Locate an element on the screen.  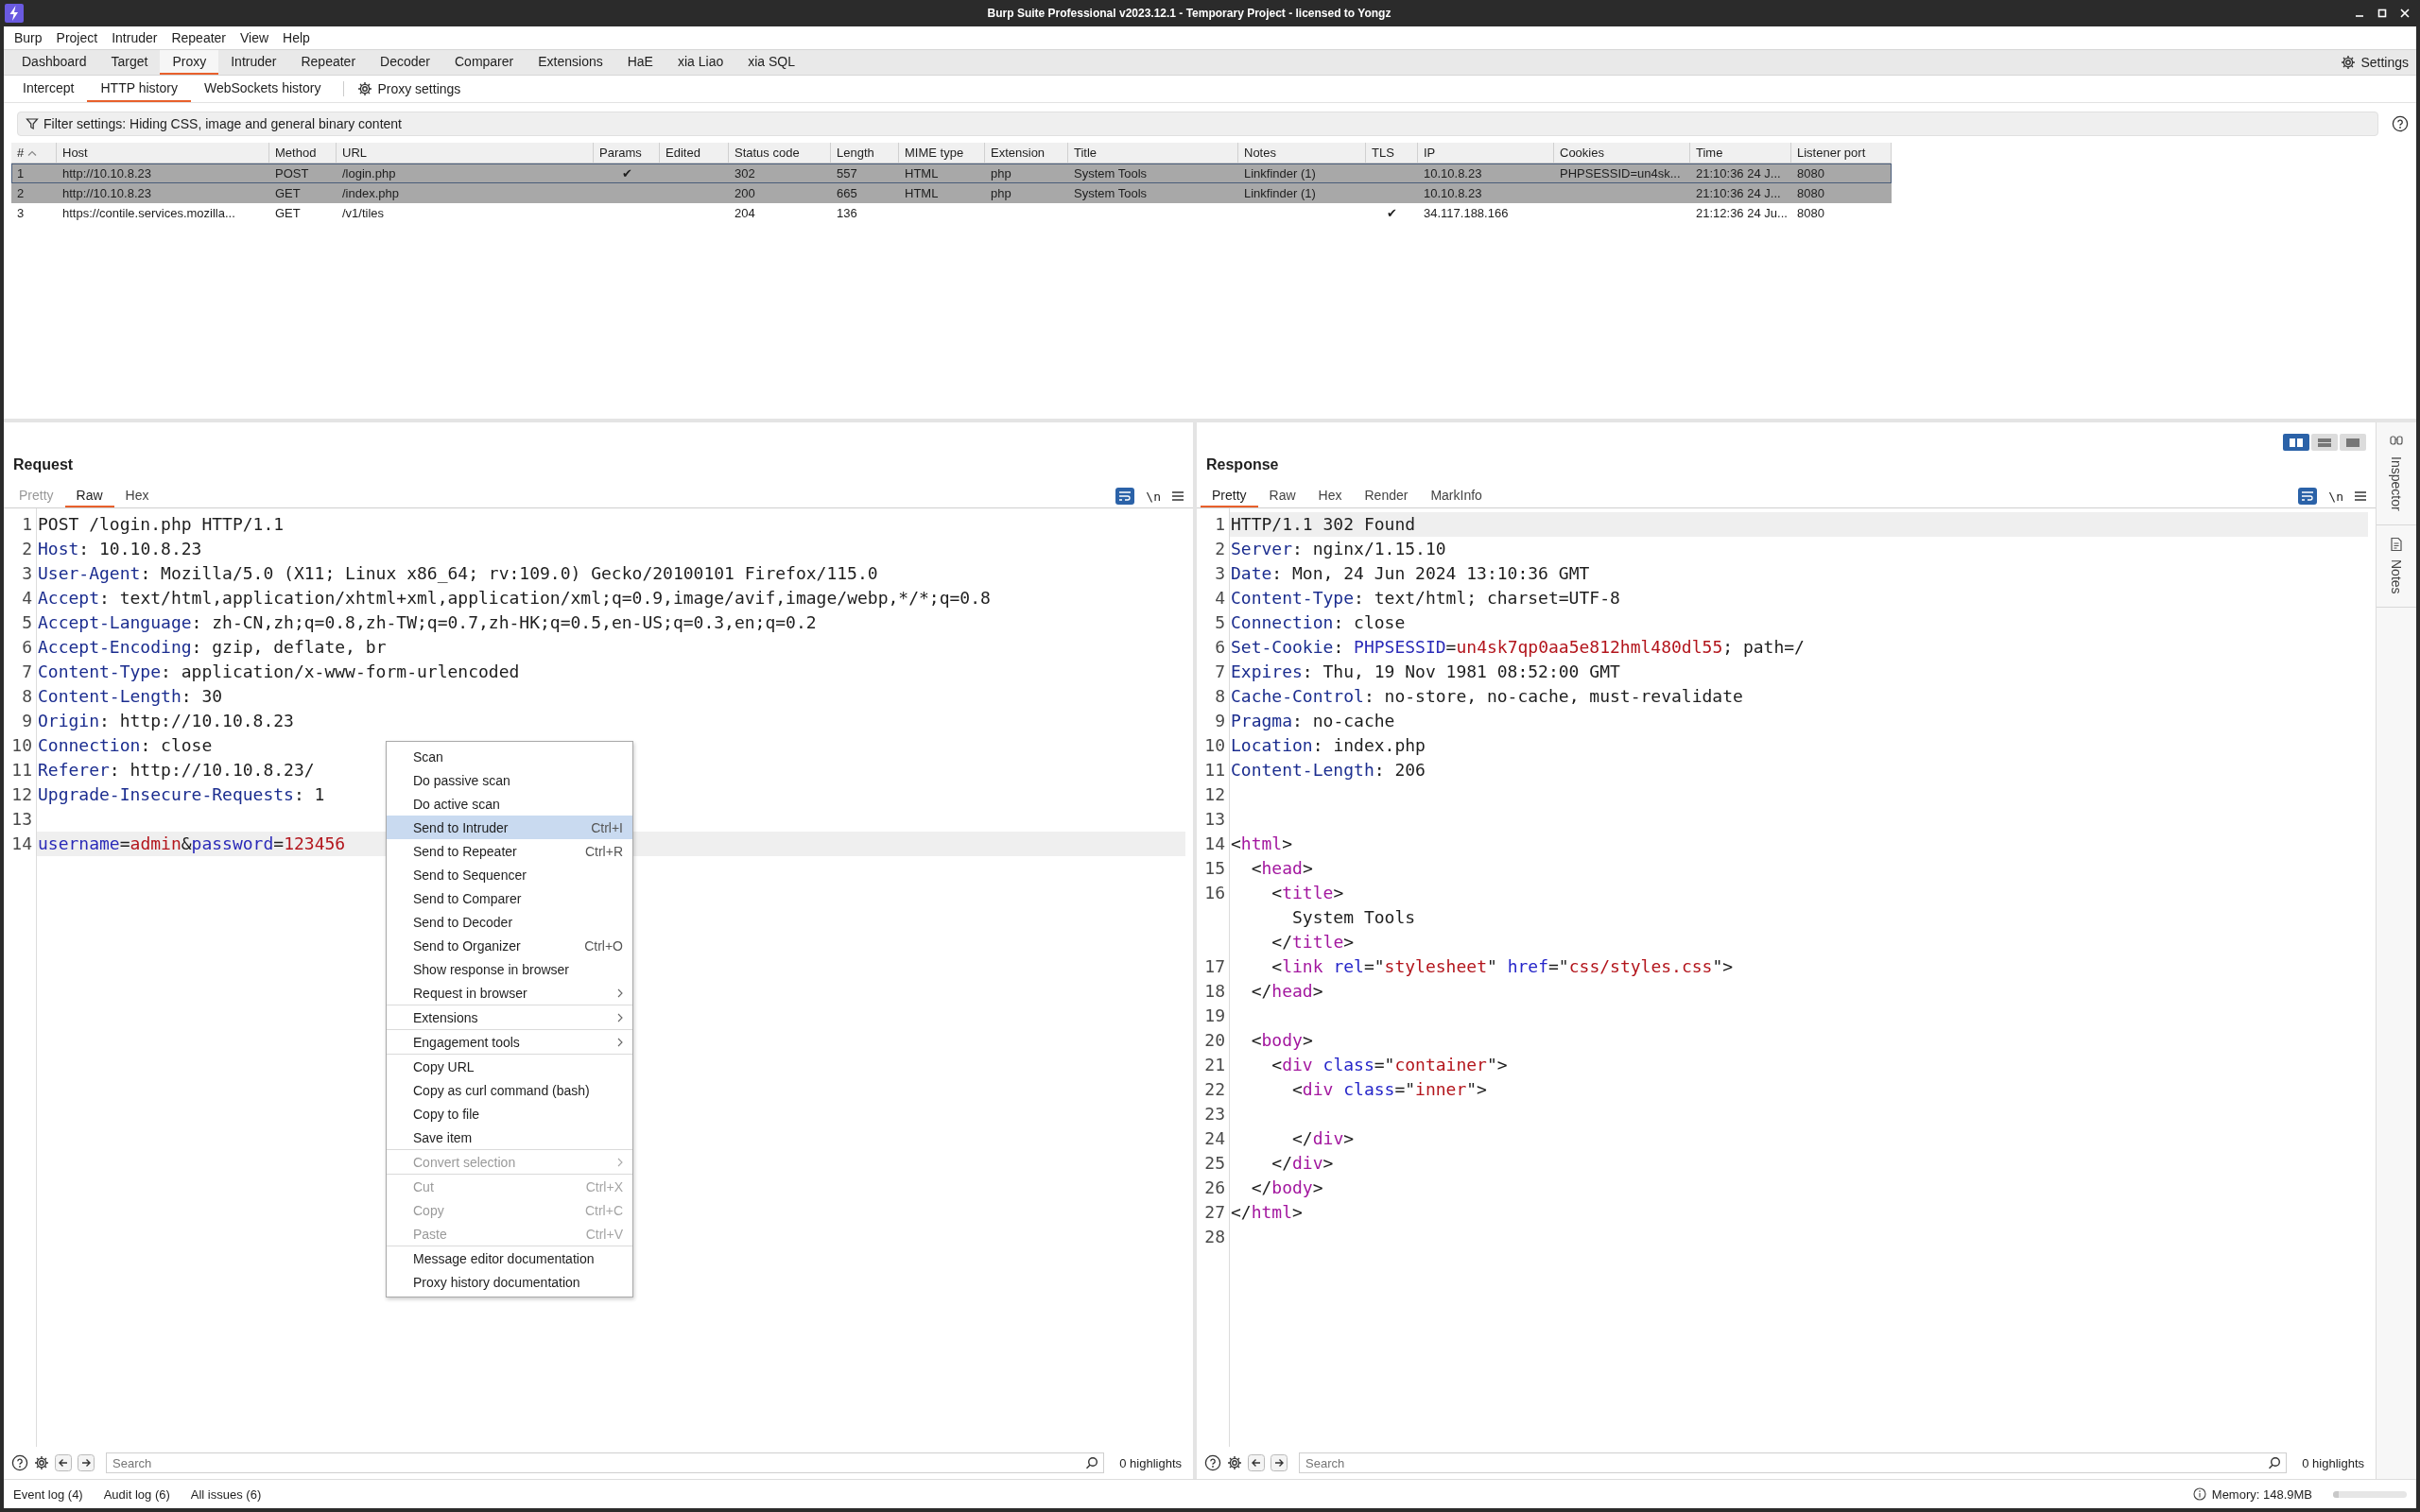
side-panel-tab: Notes is located at coordinates (2396, 576).